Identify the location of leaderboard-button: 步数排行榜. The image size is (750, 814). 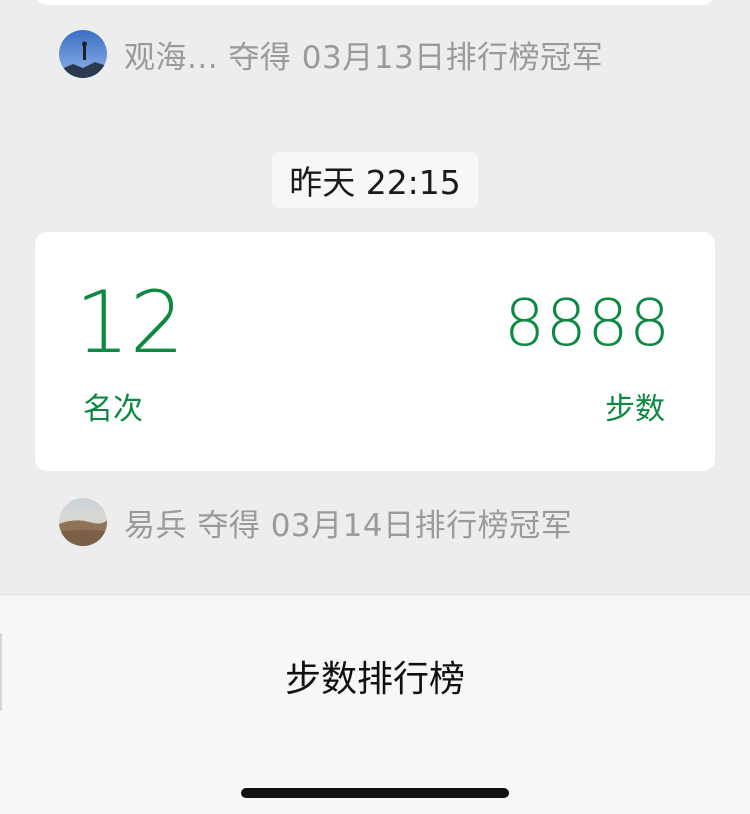
(375, 676).